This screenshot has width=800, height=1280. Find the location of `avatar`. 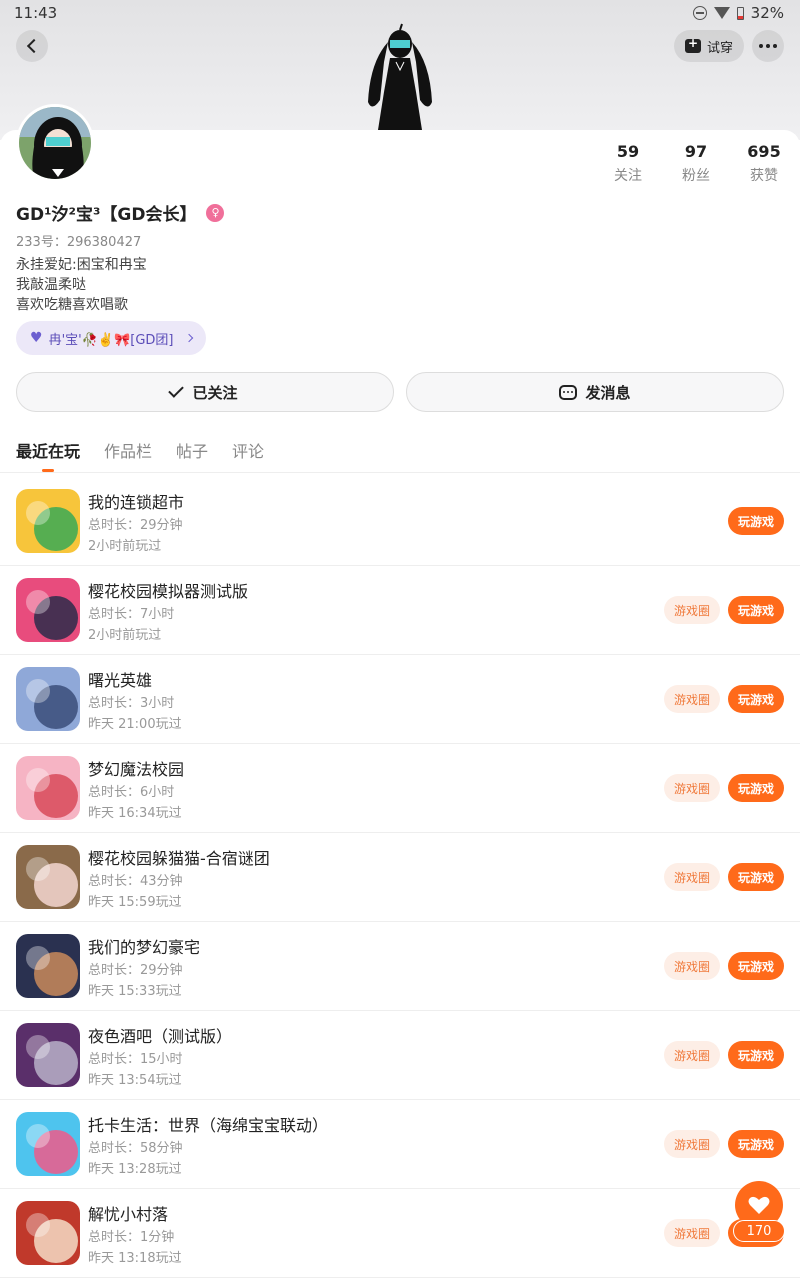

avatar is located at coordinates (55, 143).